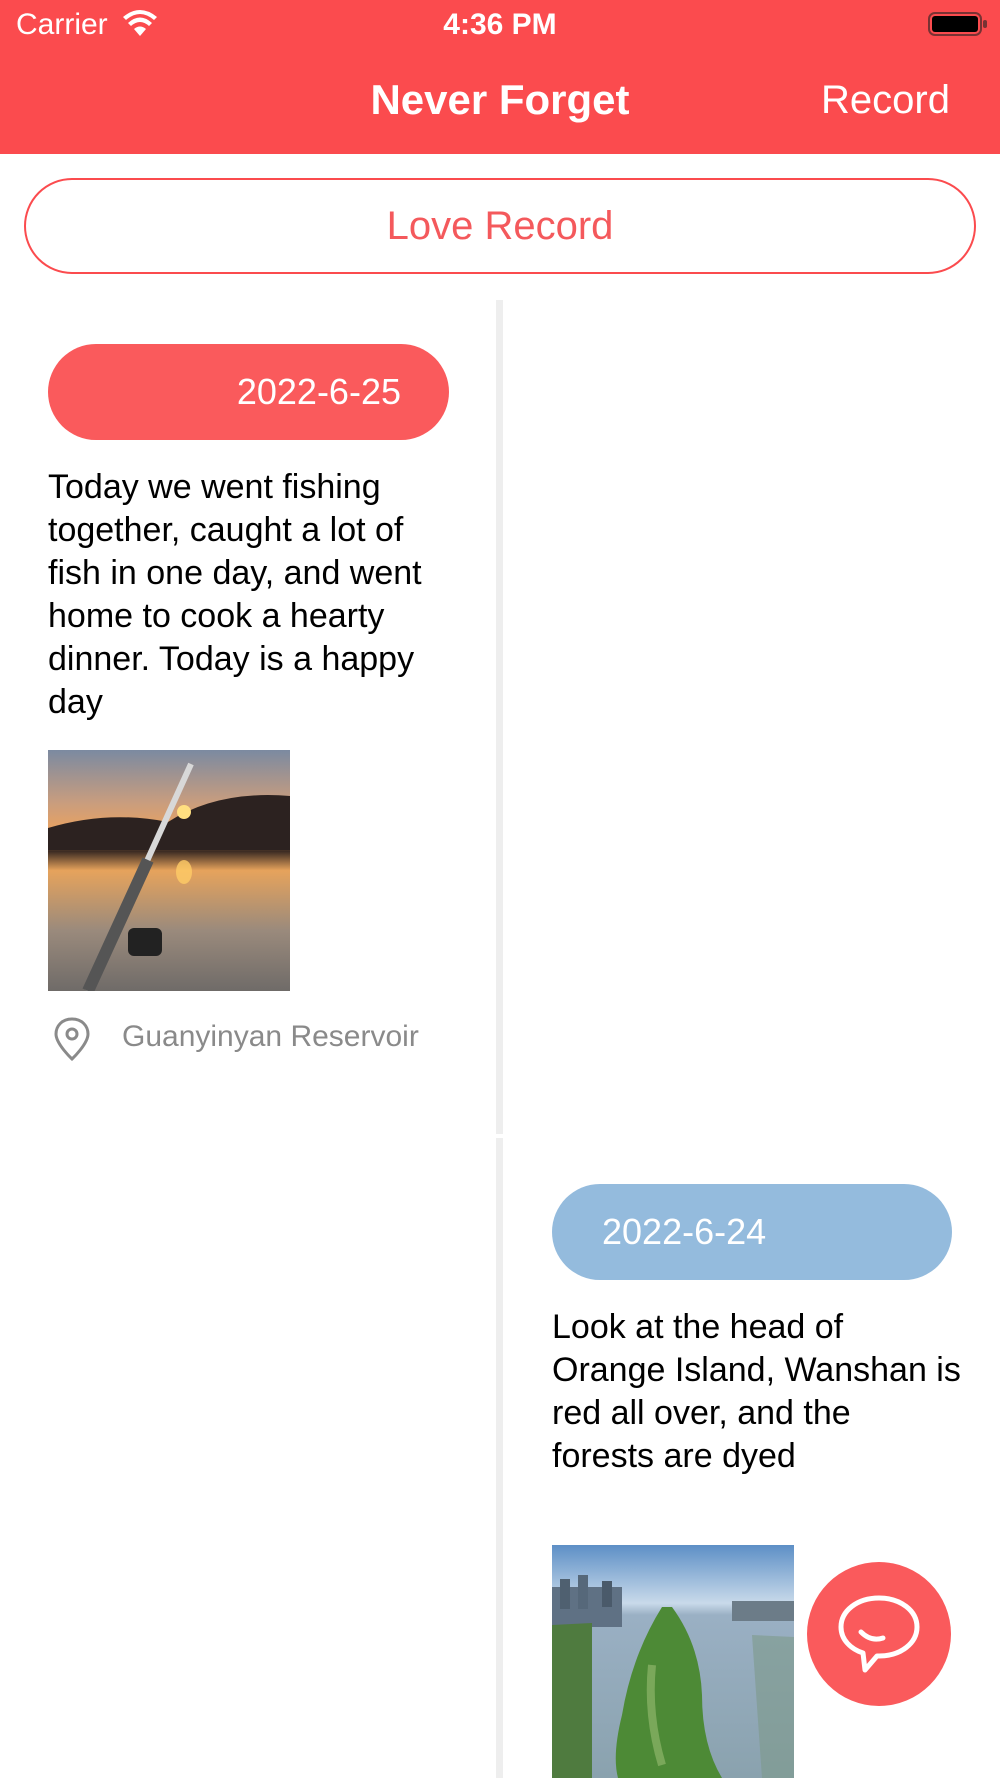  Describe the element at coordinates (673, 1661) in the screenshot. I see `orange-island-photo` at that location.